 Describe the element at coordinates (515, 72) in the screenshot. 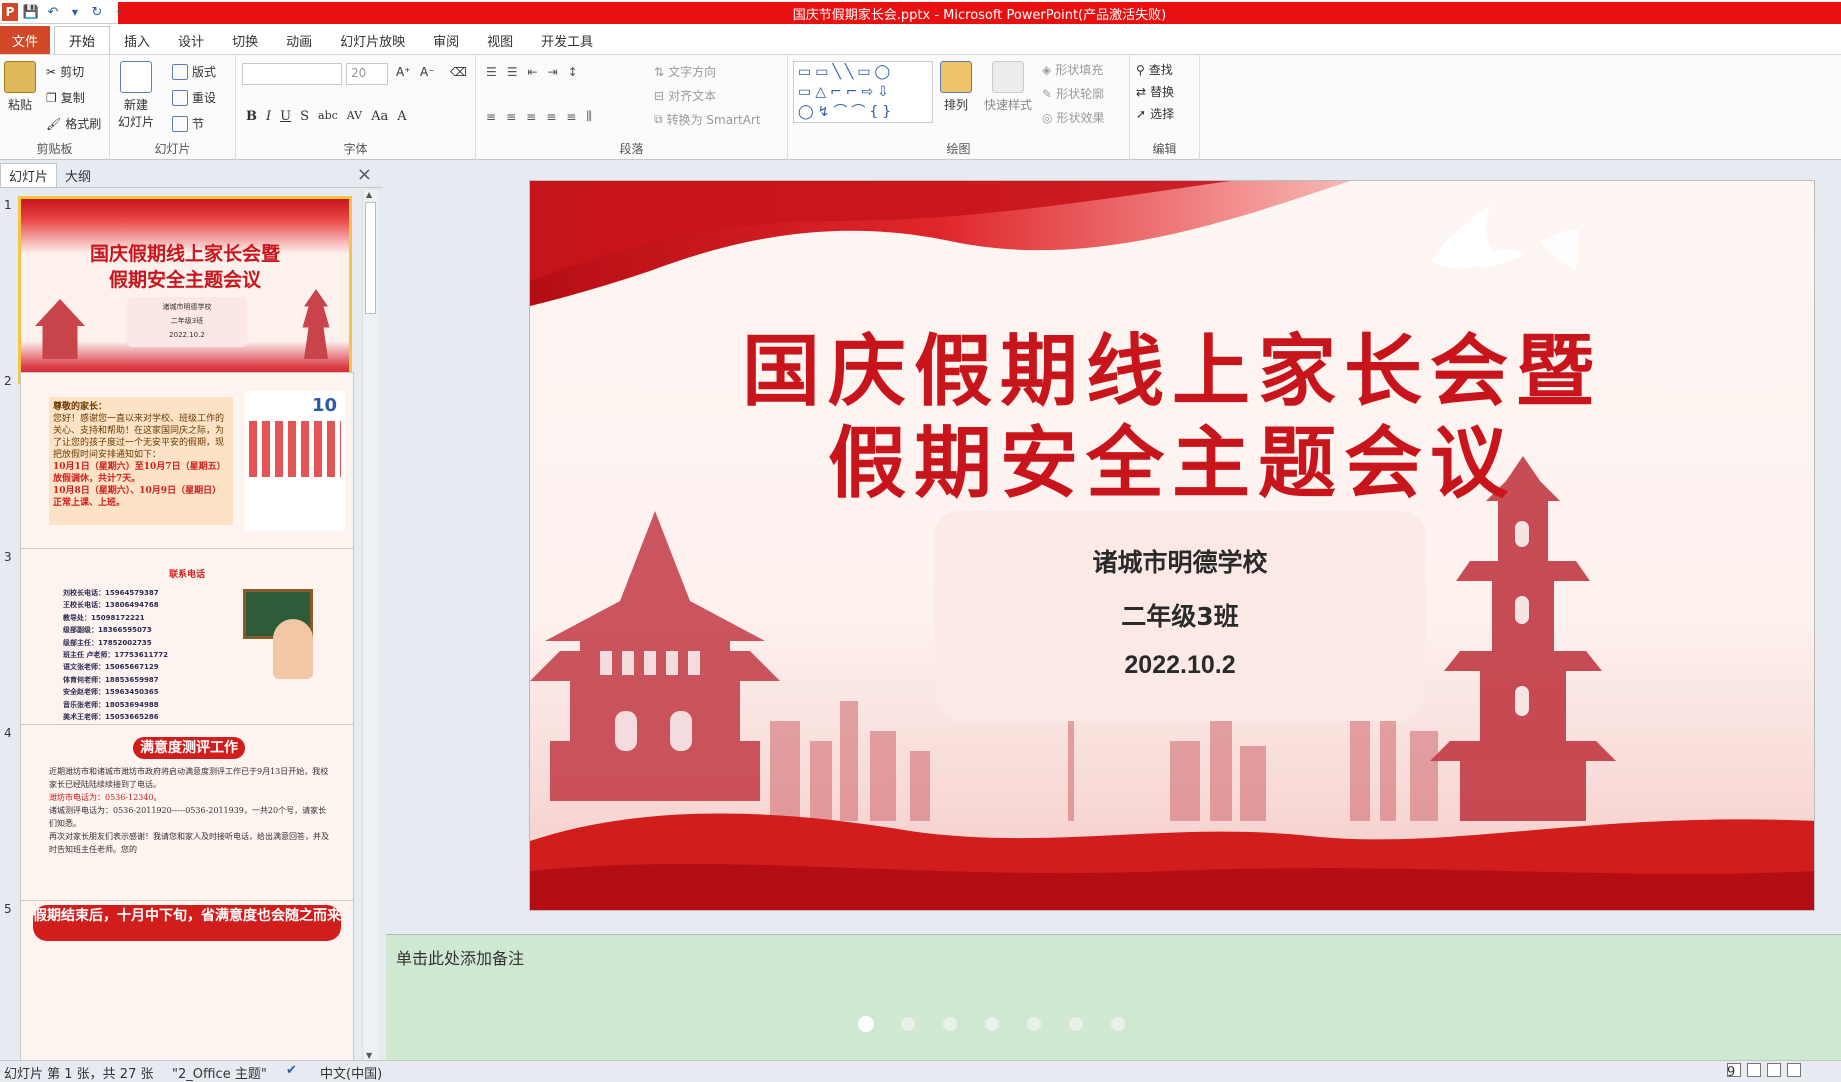

I see `numbering-icon: ☰` at that location.